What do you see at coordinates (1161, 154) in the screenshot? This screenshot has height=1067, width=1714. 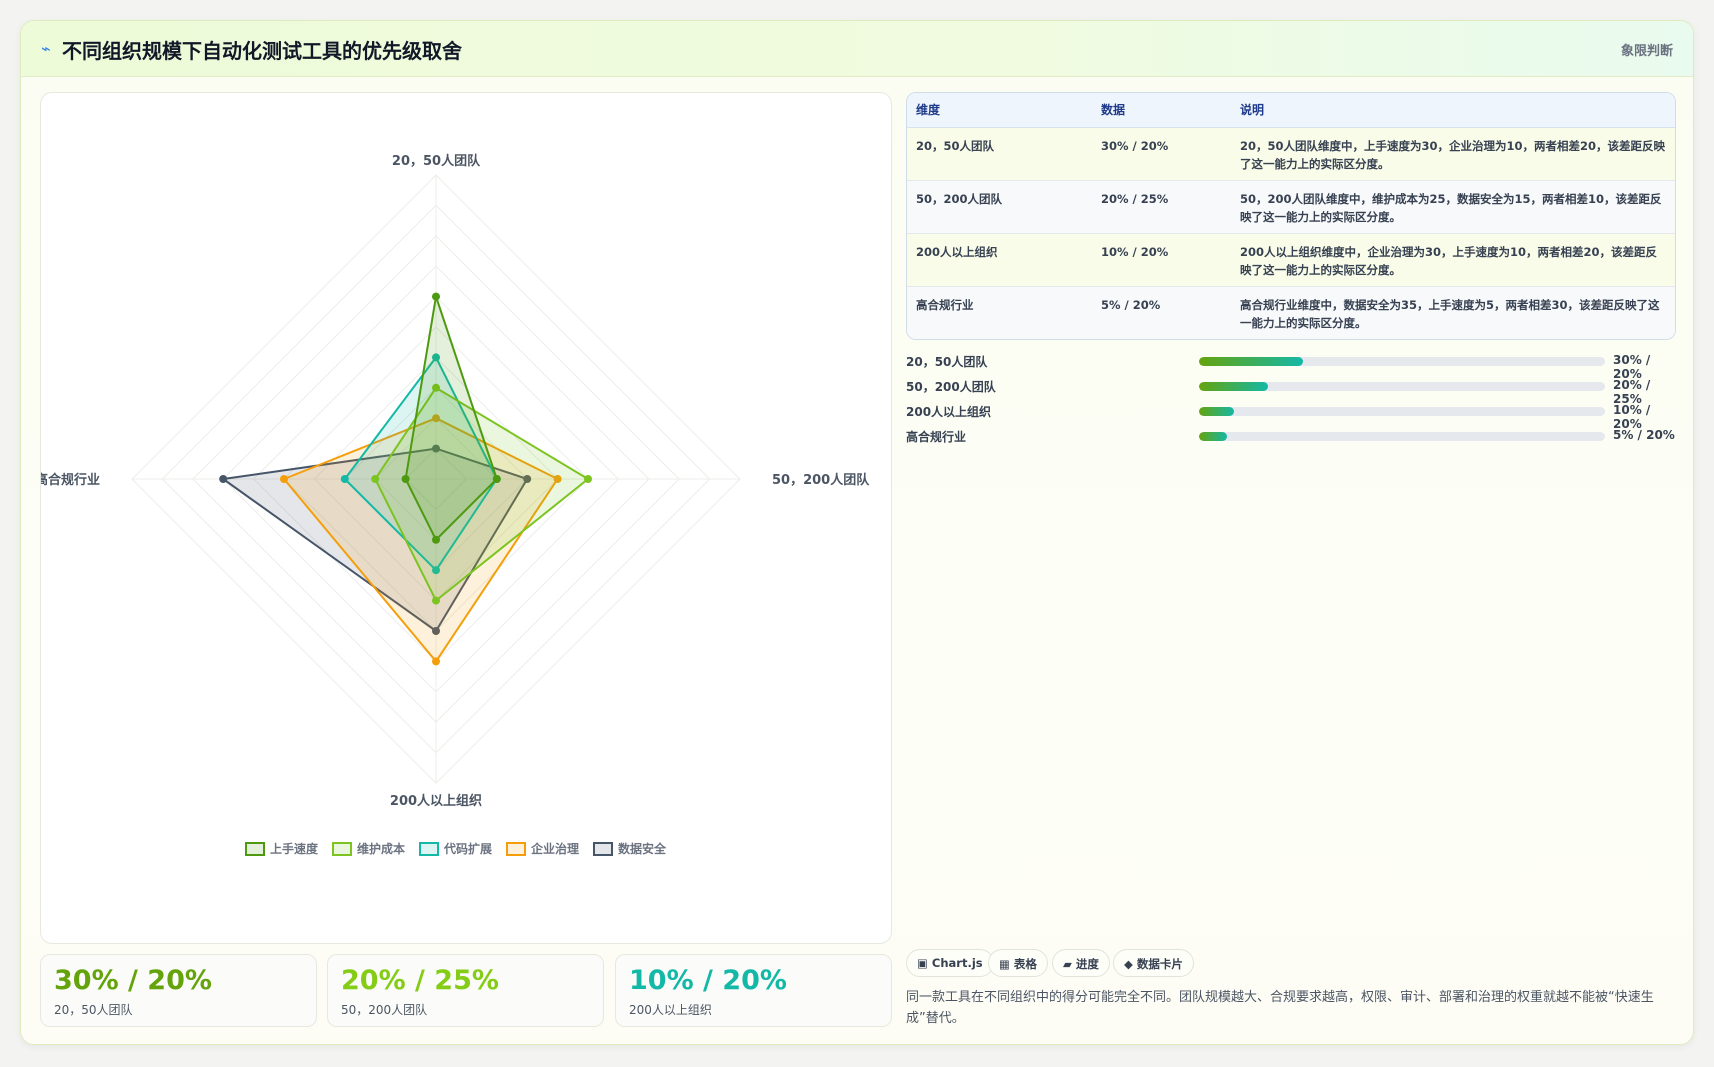 I see `table-cell: 30% / 20%` at bounding box center [1161, 154].